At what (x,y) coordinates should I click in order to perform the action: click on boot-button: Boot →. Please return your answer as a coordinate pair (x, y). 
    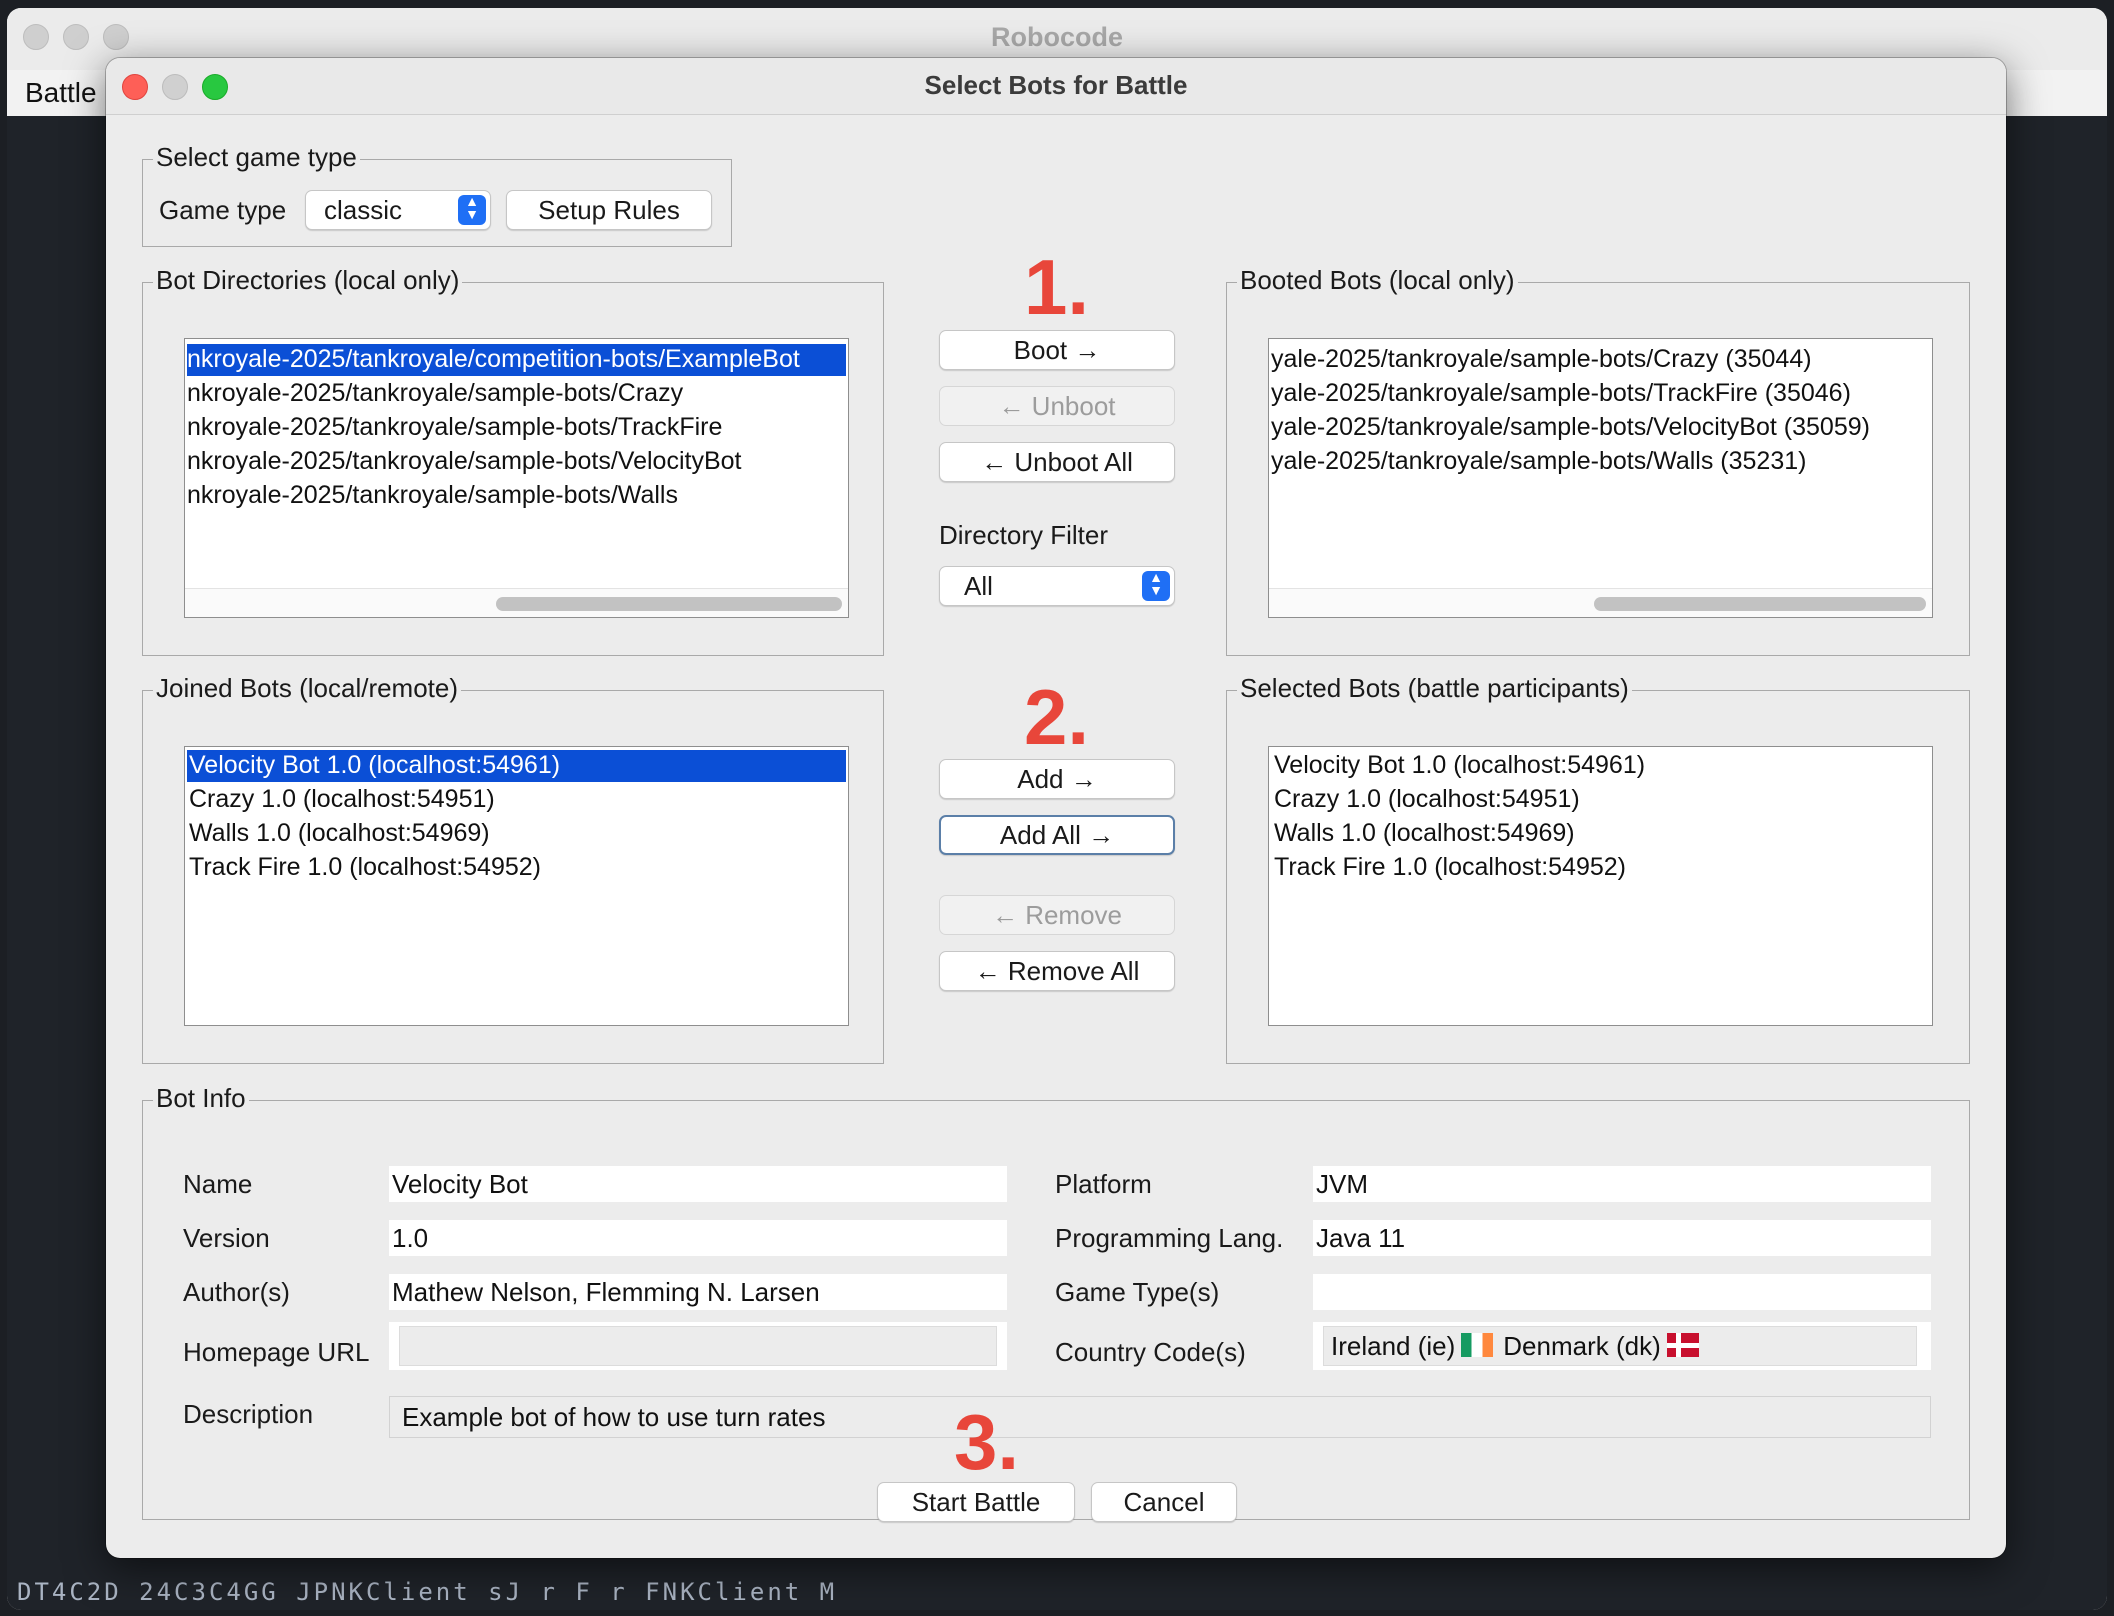
    Looking at the image, I should click on (1057, 350).